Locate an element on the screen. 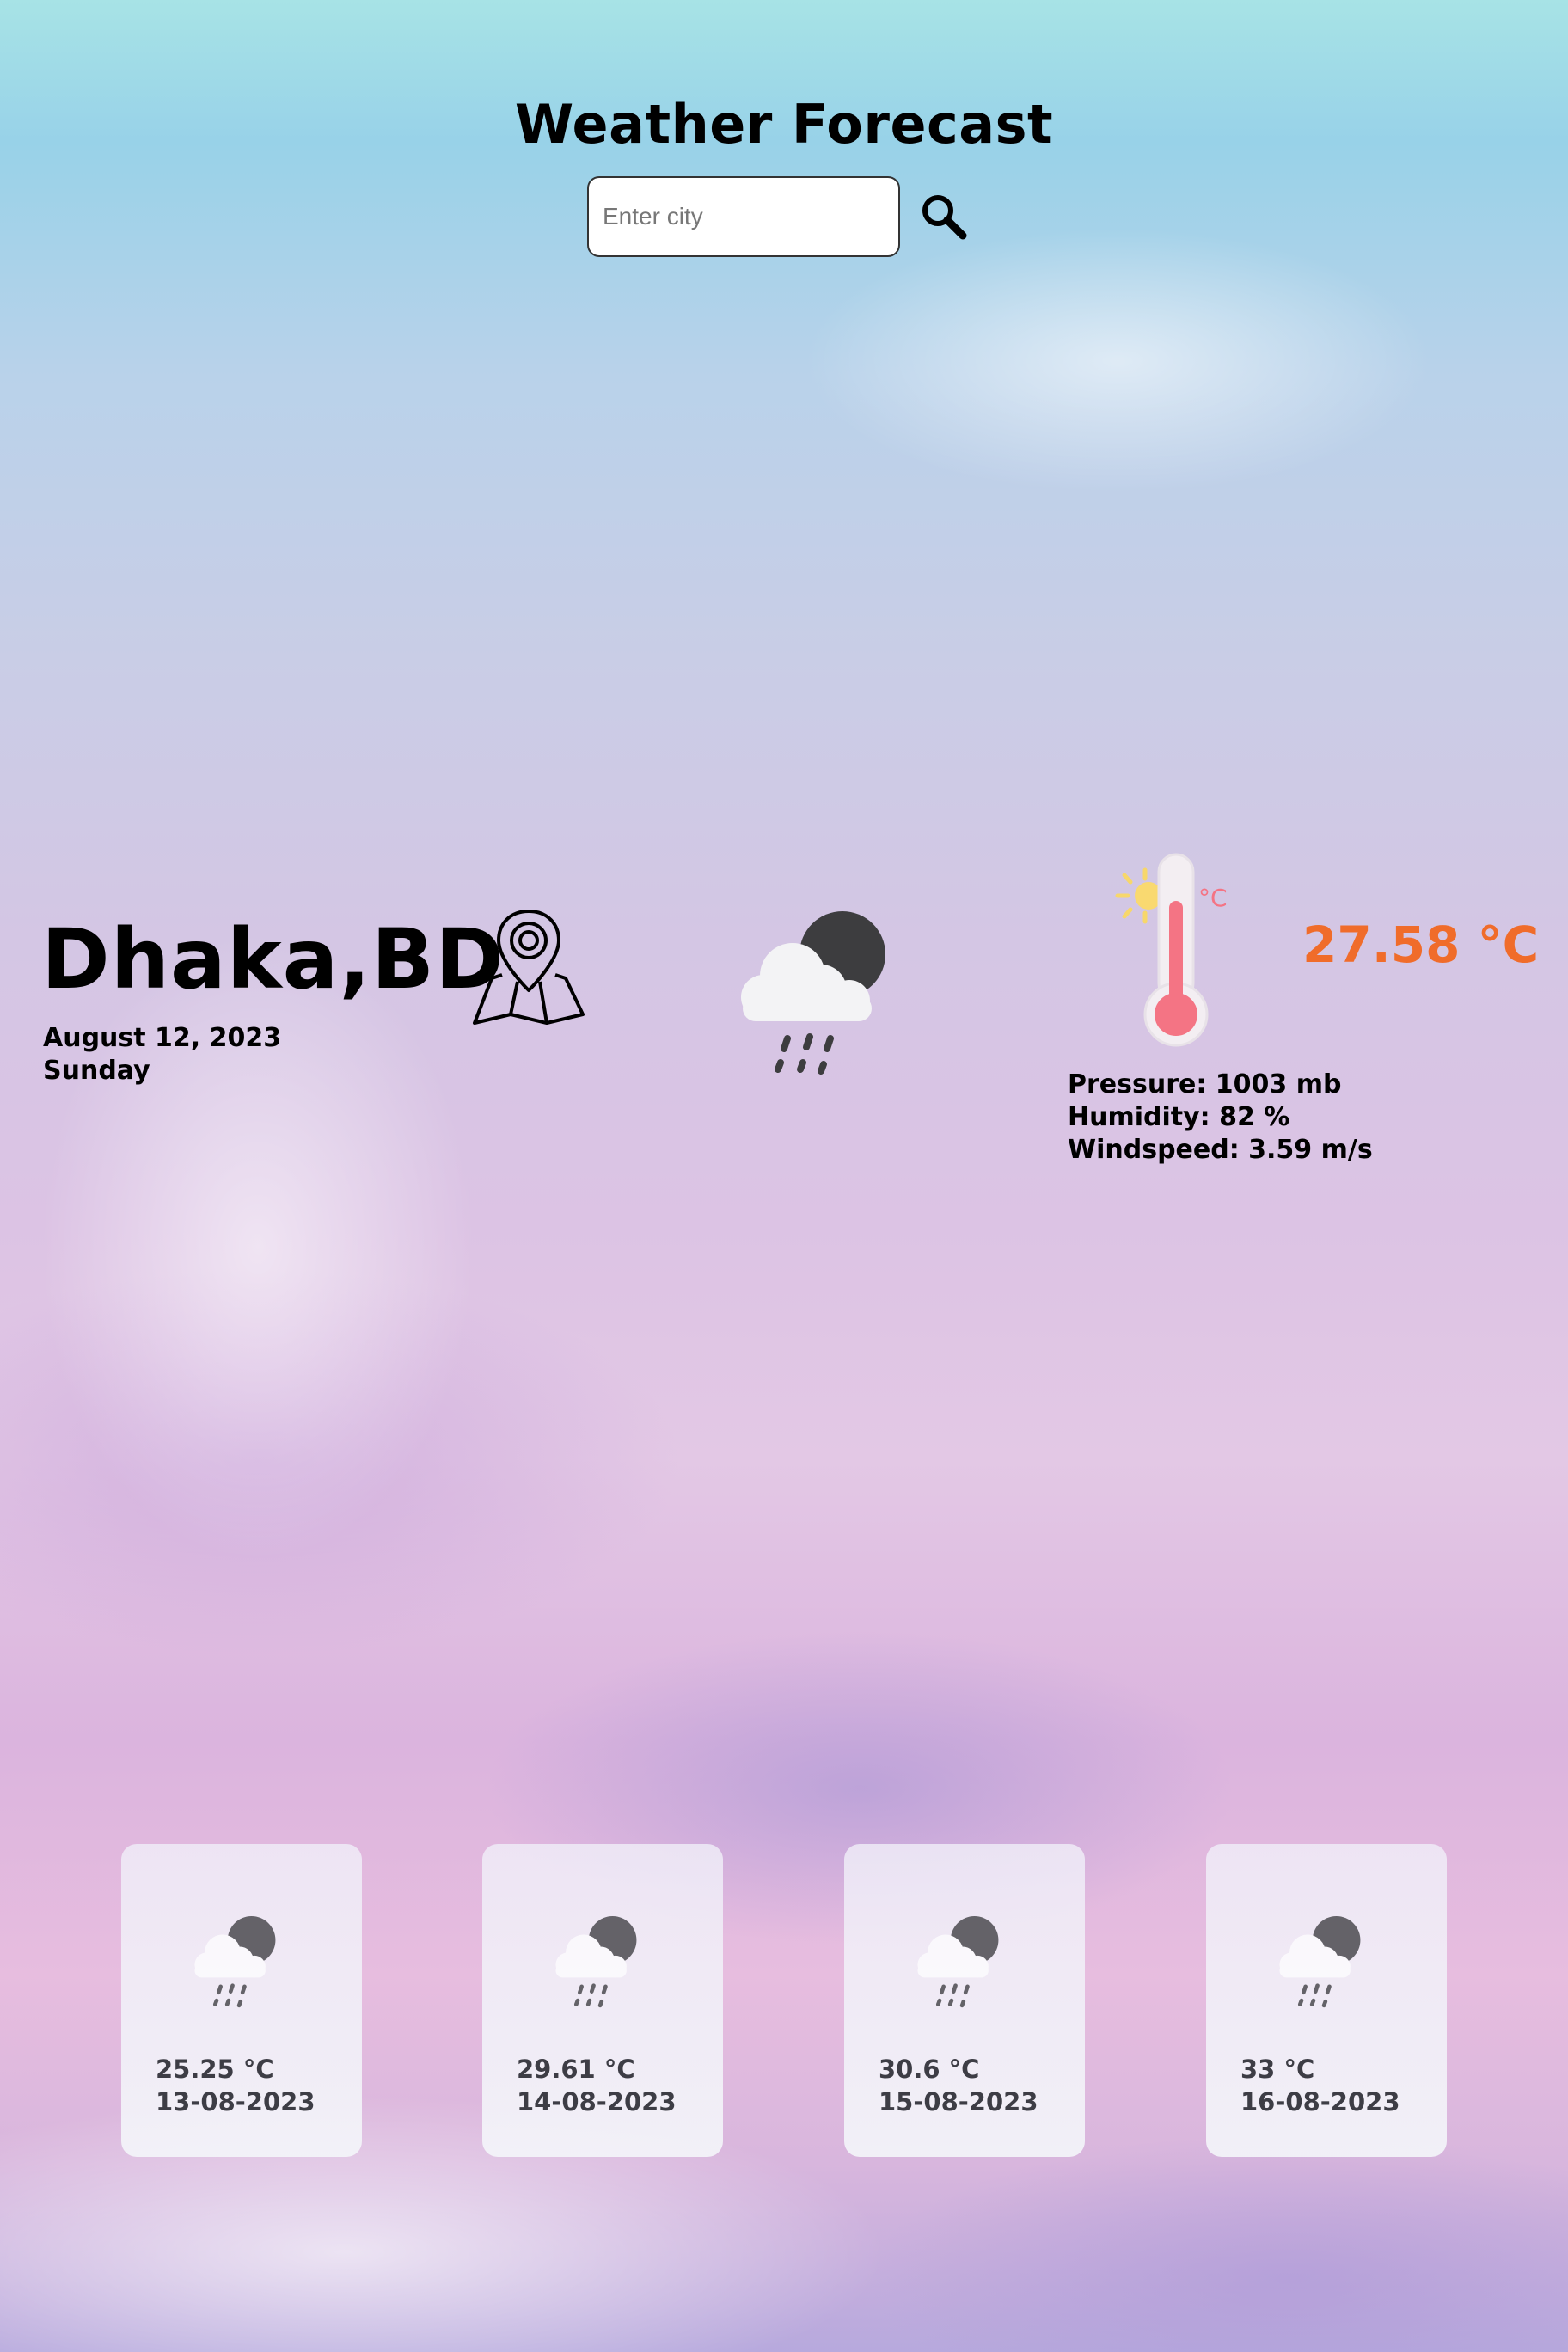 The width and height of the screenshot is (1568, 2352). current-day: Sunday is located at coordinates (96, 1071).